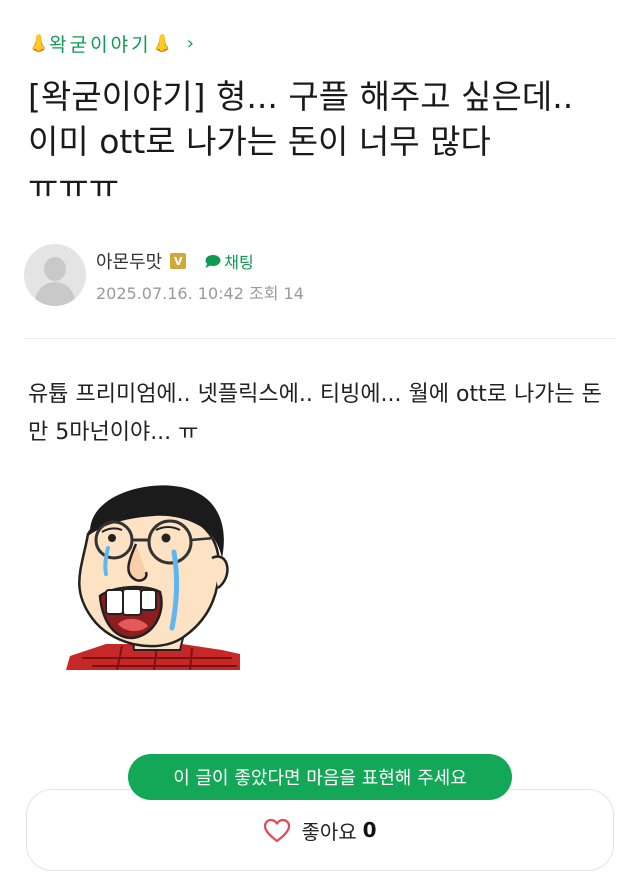 The width and height of the screenshot is (640, 888). Describe the element at coordinates (369, 830) in the screenshot. I see `like-count: 0` at that location.